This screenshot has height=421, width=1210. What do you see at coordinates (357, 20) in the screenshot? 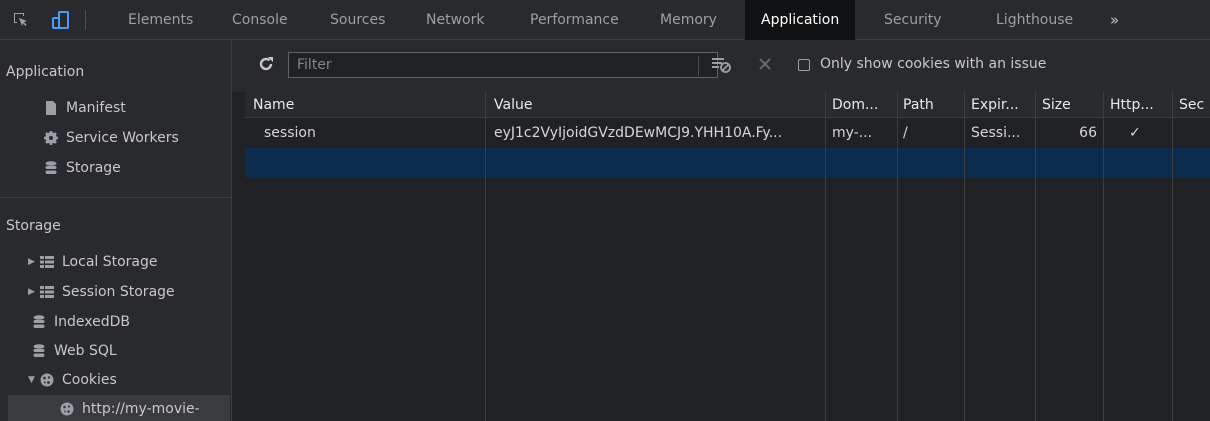
I see `tab-sources: Sources` at bounding box center [357, 20].